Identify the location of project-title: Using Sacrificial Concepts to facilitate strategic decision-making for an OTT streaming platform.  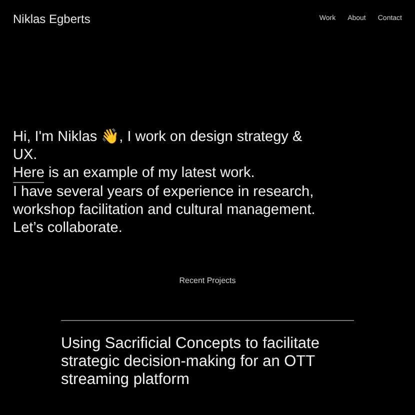
(203, 355).